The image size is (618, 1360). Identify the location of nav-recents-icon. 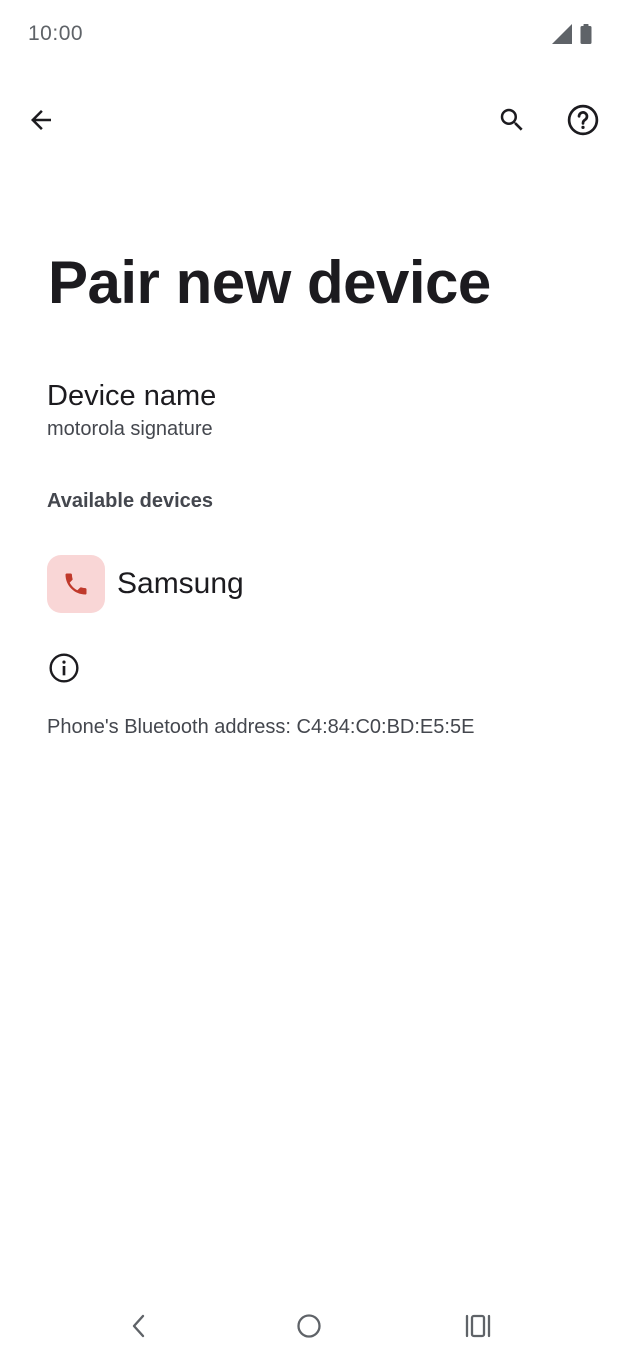
(478, 1326).